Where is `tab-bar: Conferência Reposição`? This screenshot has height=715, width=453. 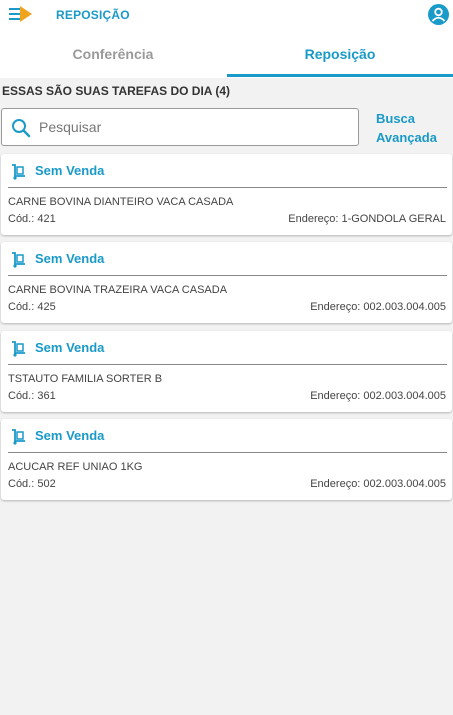 tab-bar: Conferência Reposição is located at coordinates (226, 54).